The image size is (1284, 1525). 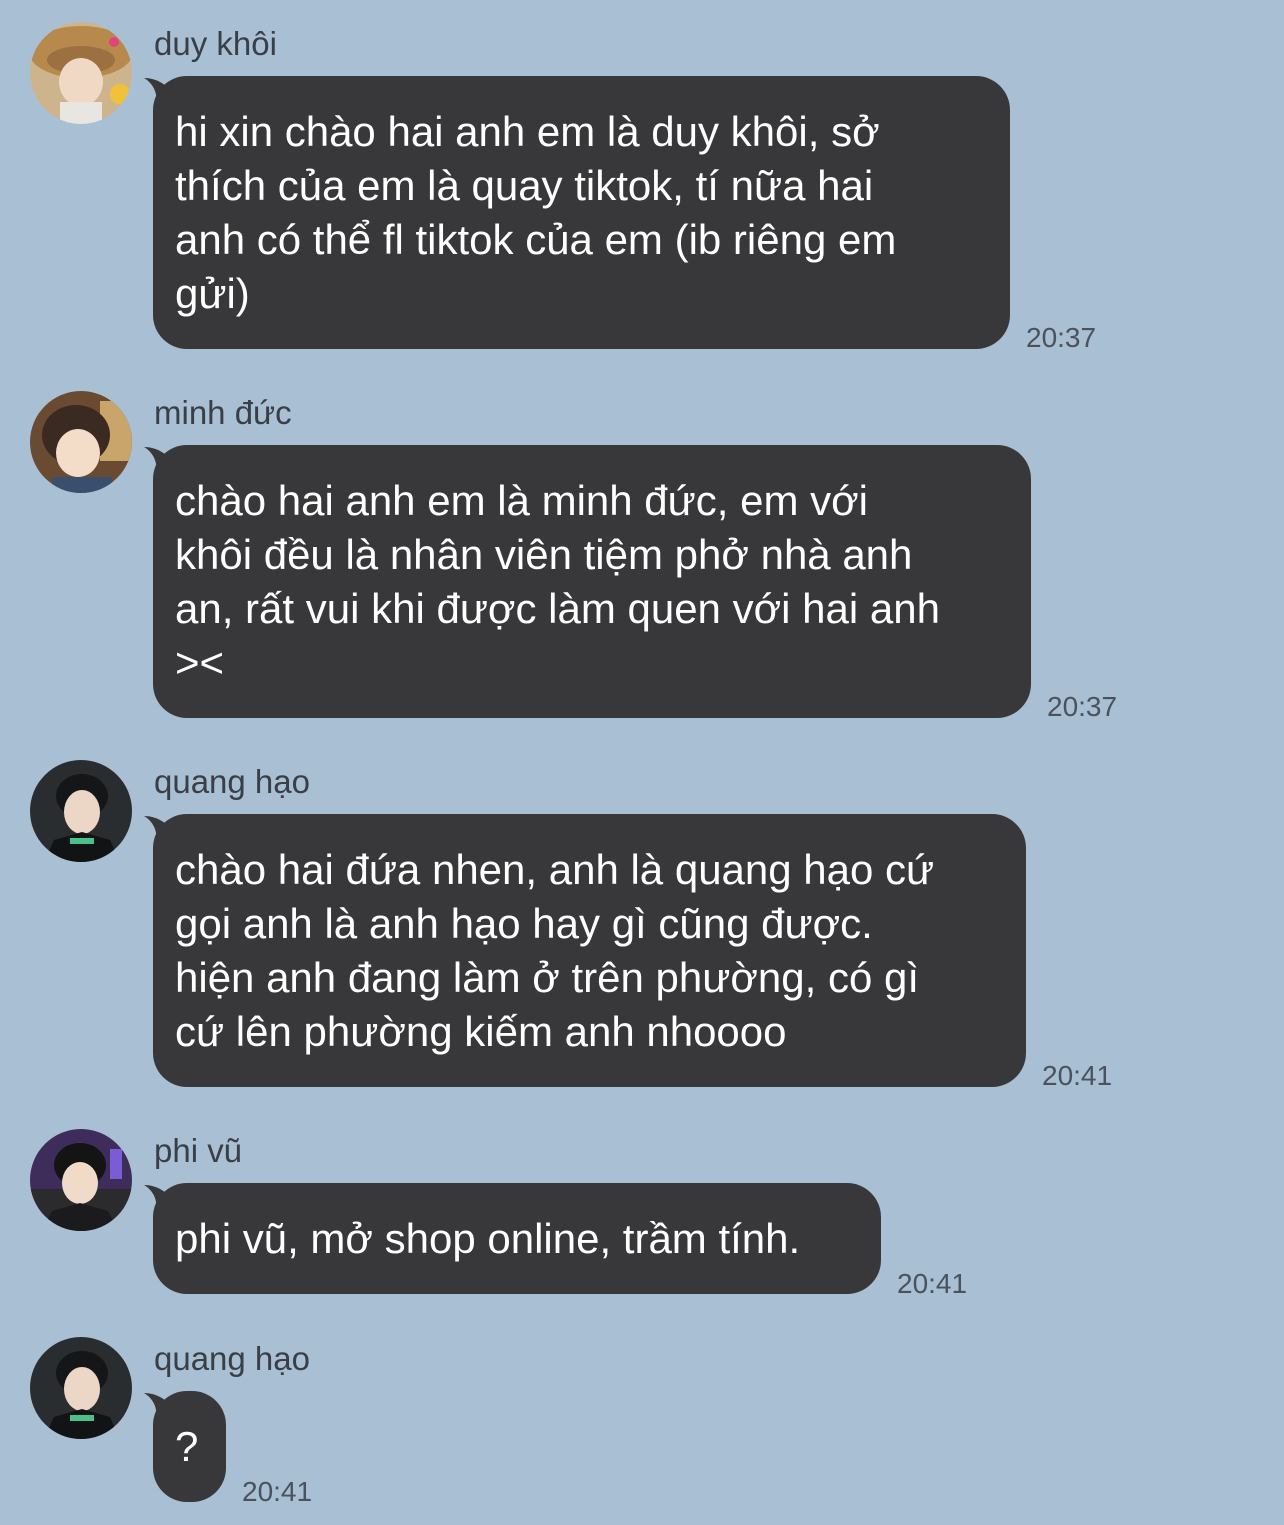 I want to click on message-text-line: chào hai anh em là minh đức, em với, so click(x=521, y=500).